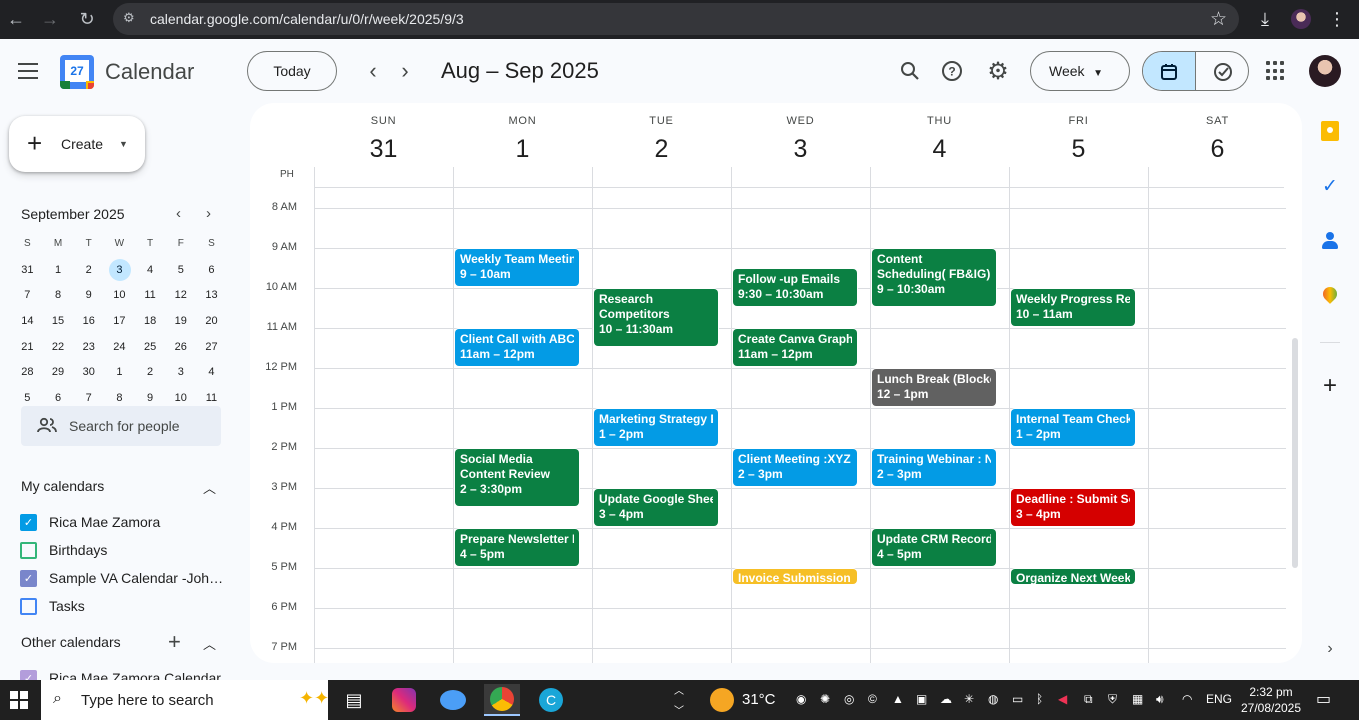  What do you see at coordinates (211, 347) in the screenshot?
I see `mini-day: 27` at bounding box center [211, 347].